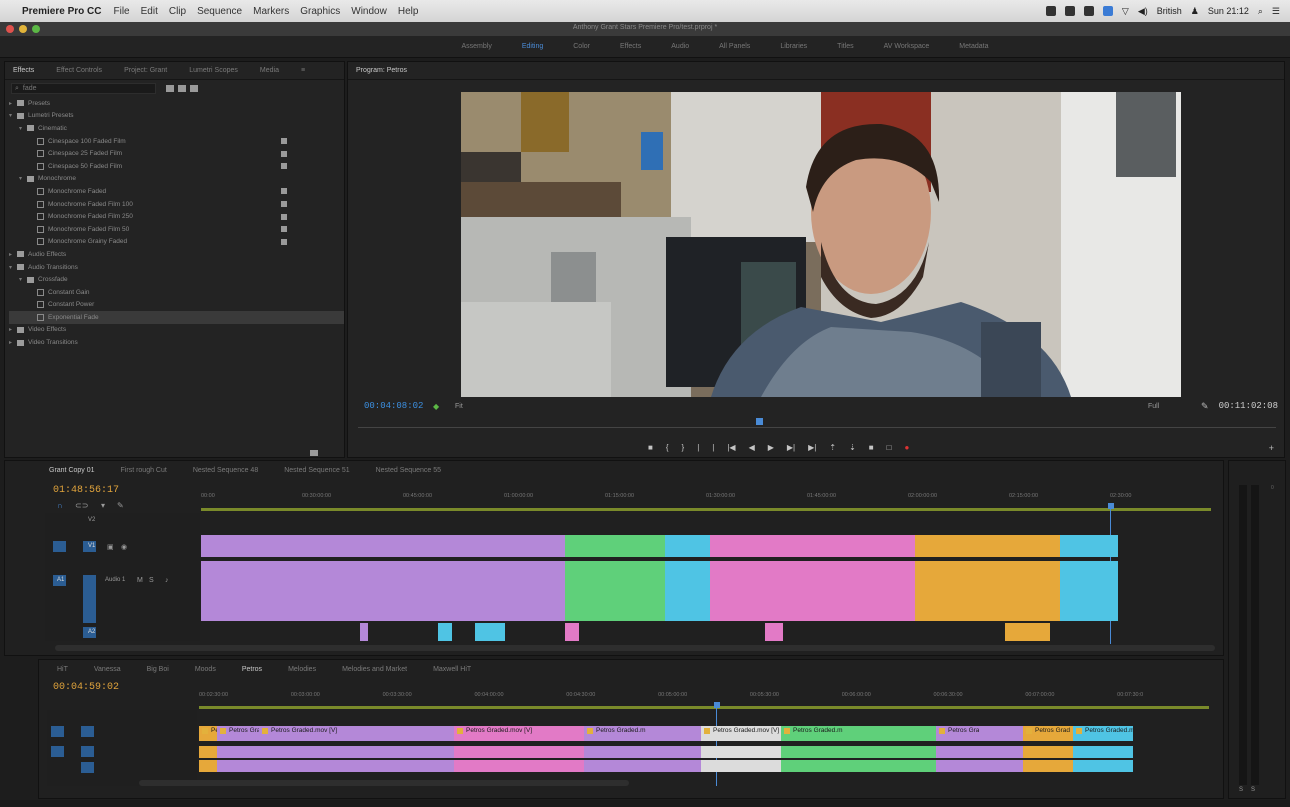  I want to click on track-eye-icon: ◉, so click(124, 547).